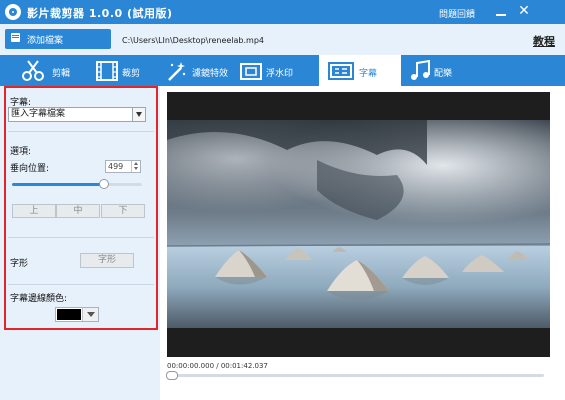 The height and width of the screenshot is (400, 565). I want to click on feature-tabs: 剪輯 裁剪 濾鏡特效 浮水印 字幕 配樂, so click(282, 70).